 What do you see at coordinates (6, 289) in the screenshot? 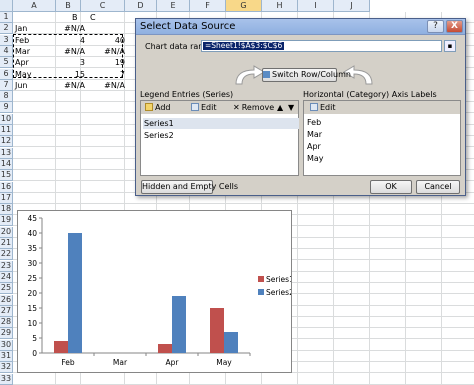
I see `row-header: 25` at bounding box center [6, 289].